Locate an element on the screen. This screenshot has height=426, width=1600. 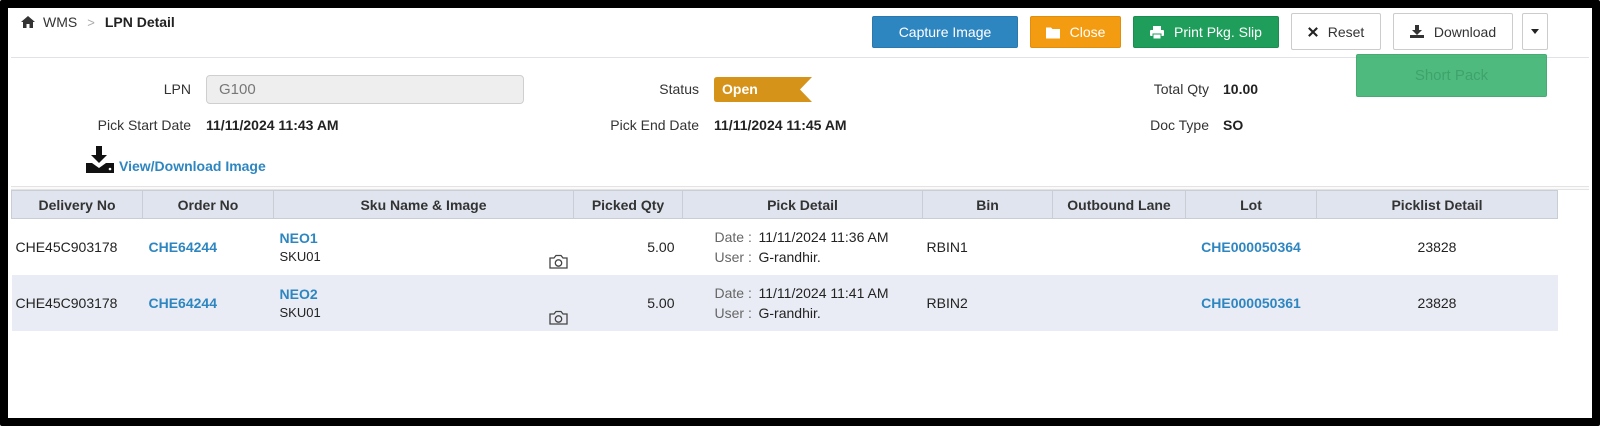
close-label: Close is located at coordinates (1087, 32).